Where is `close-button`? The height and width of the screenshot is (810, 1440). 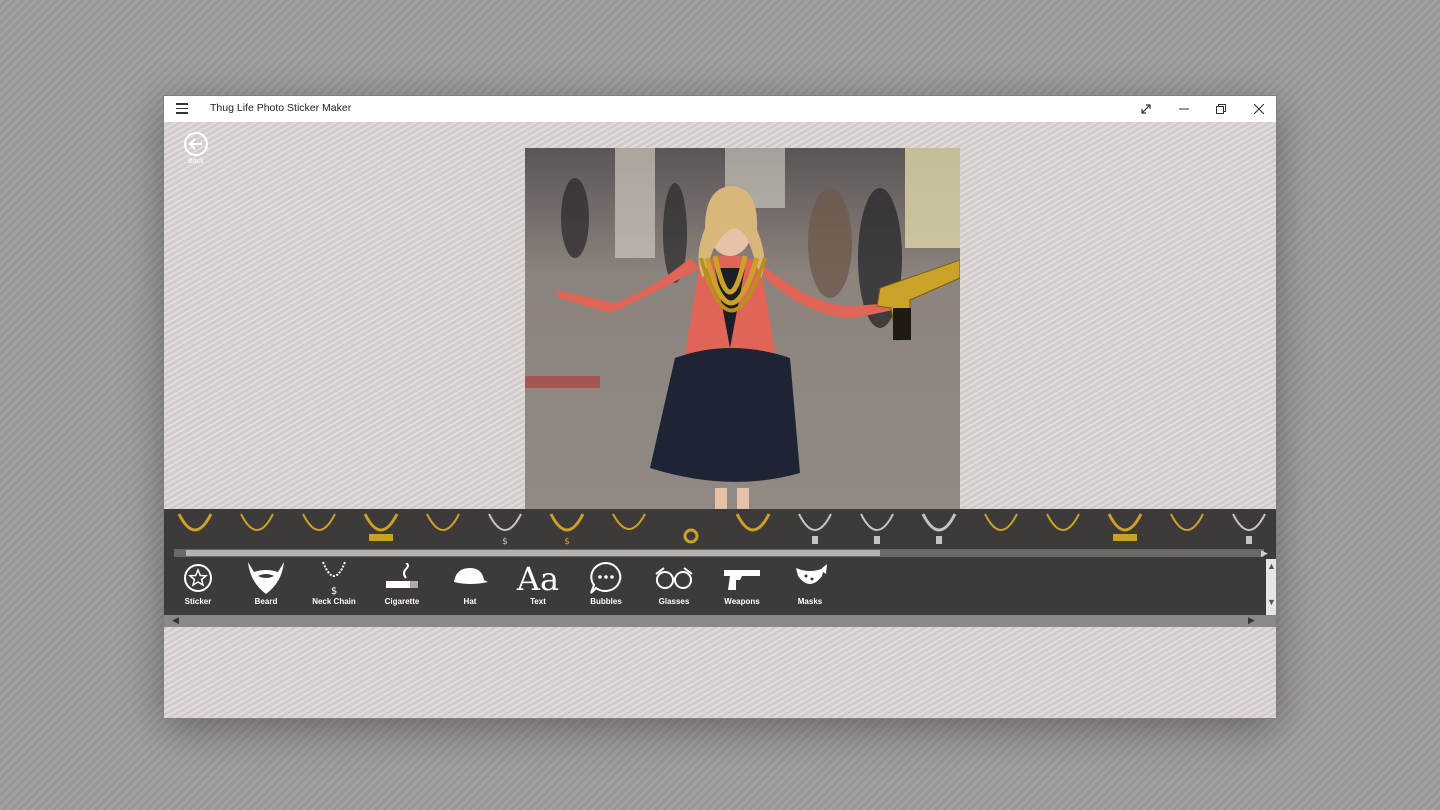 close-button is located at coordinates (1258, 109).